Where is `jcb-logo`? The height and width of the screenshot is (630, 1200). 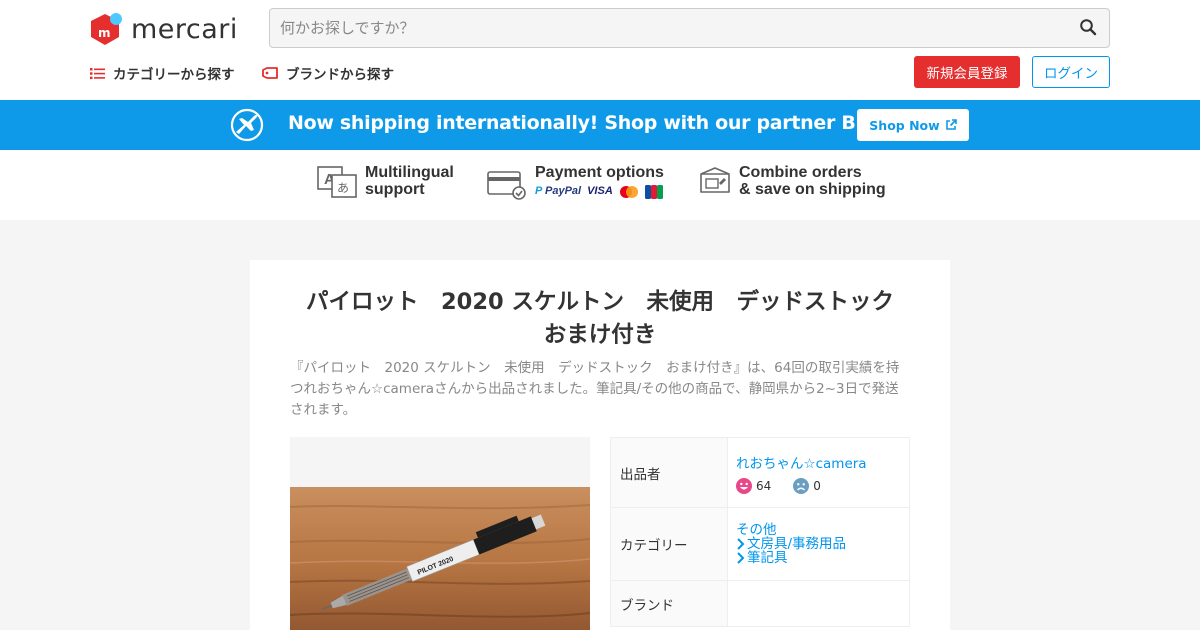 jcb-logo is located at coordinates (653, 191).